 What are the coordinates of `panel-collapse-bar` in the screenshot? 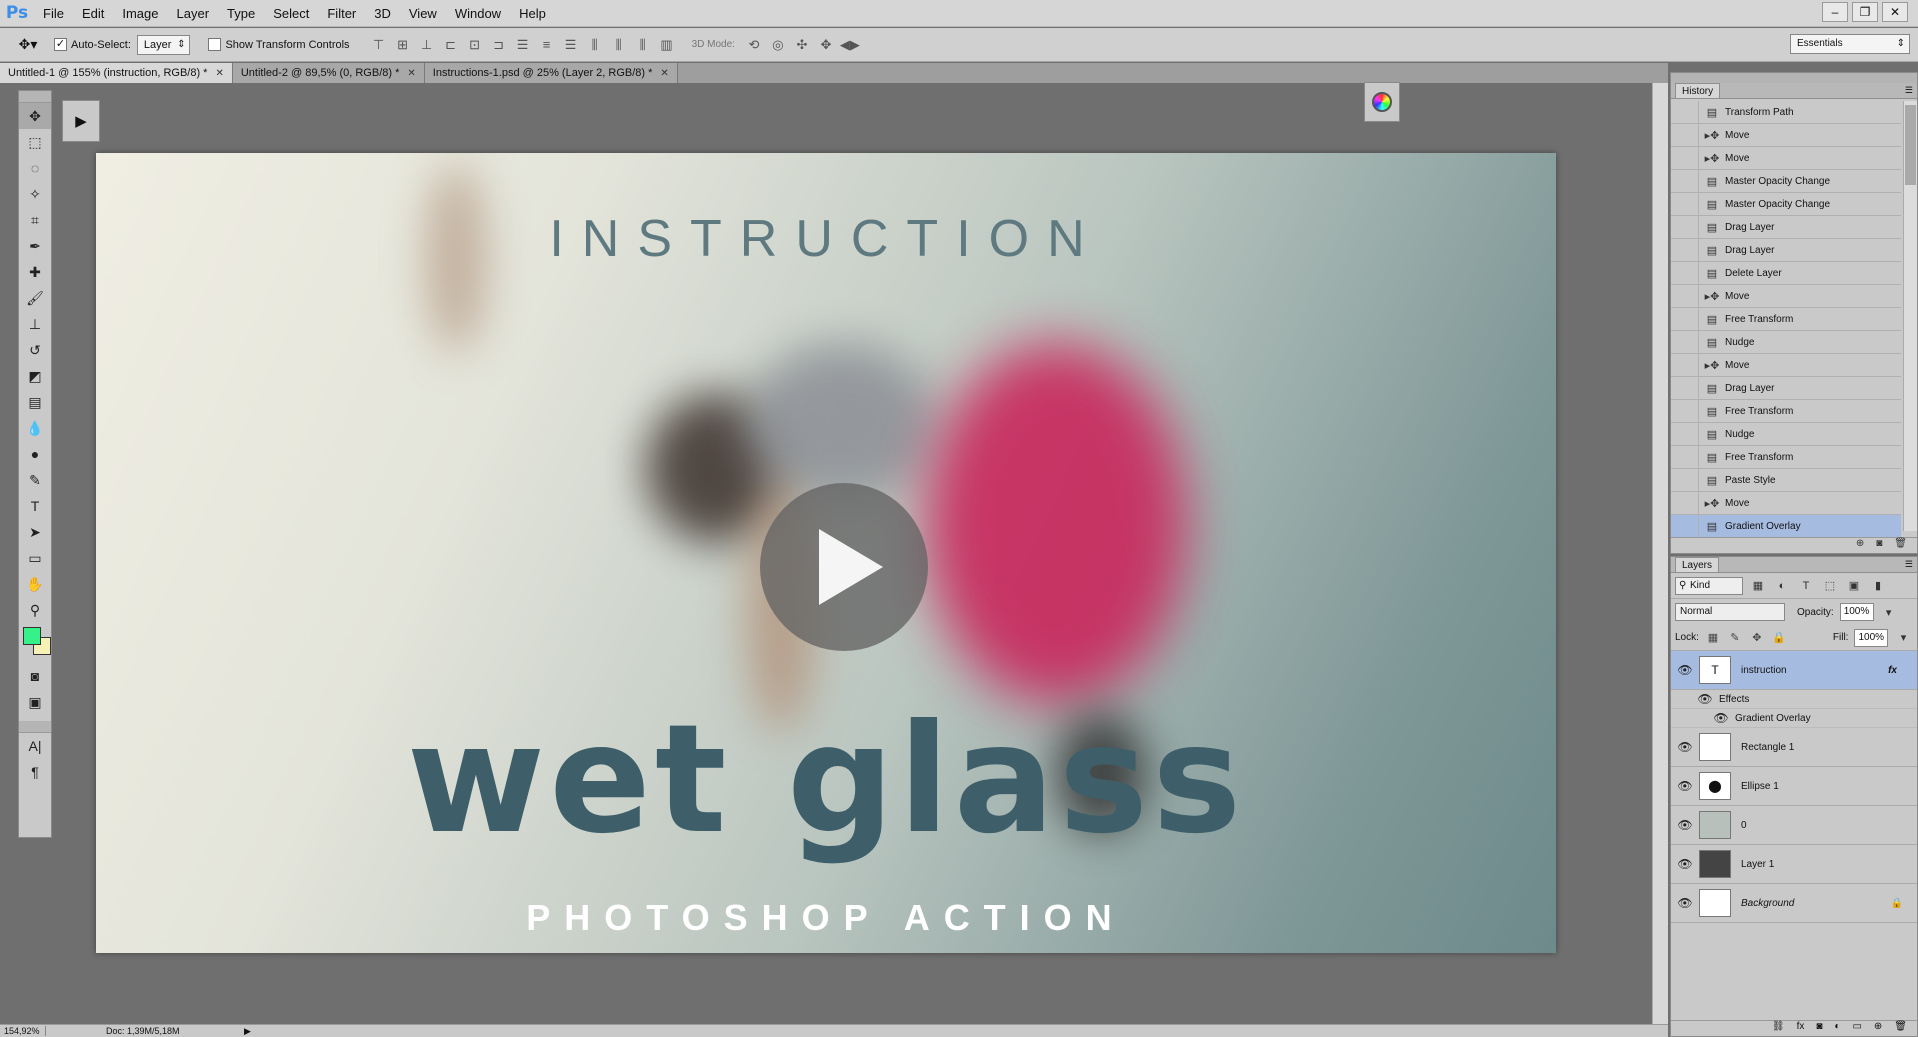 It's located at (1794, 78).